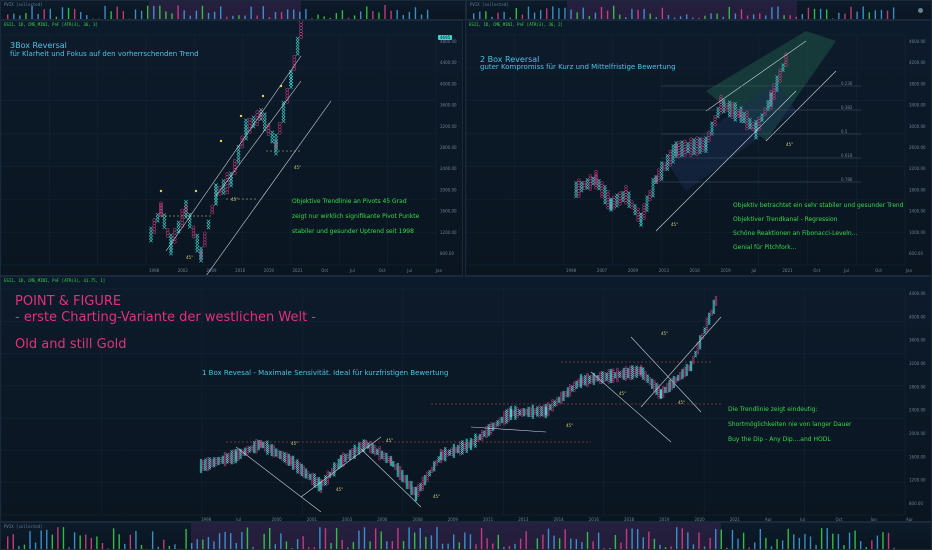  I want to click on y-tick-label: 2800.00, so click(917, 386).